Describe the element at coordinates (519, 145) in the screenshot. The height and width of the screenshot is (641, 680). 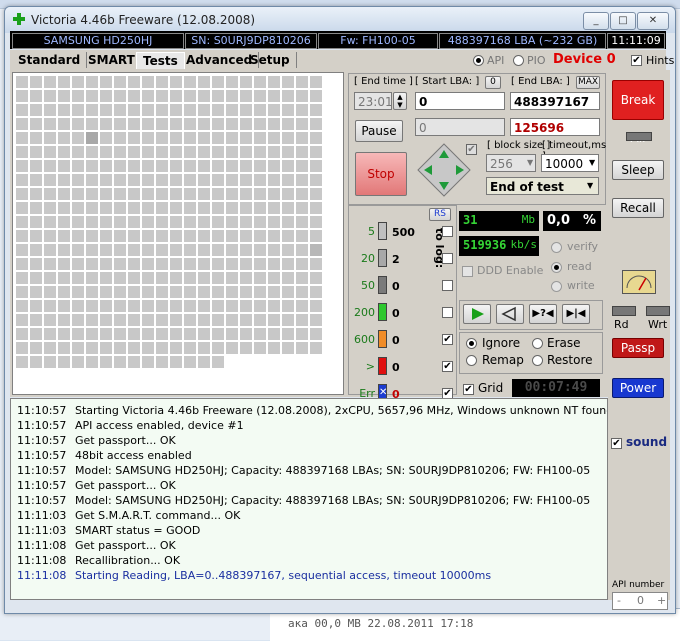
I see `block-size-label: [ block size ]` at that location.